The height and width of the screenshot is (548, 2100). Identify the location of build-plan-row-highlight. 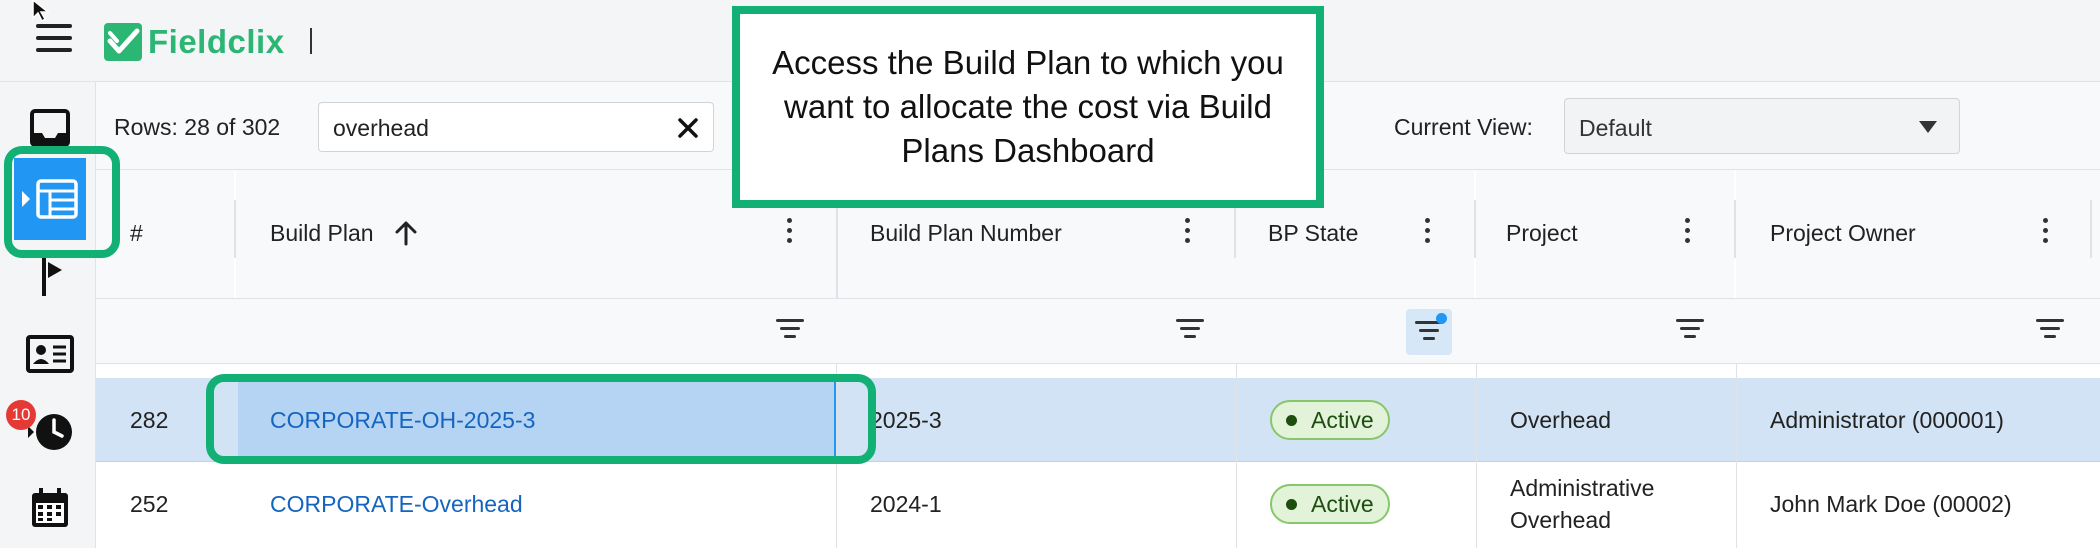
(541, 419).